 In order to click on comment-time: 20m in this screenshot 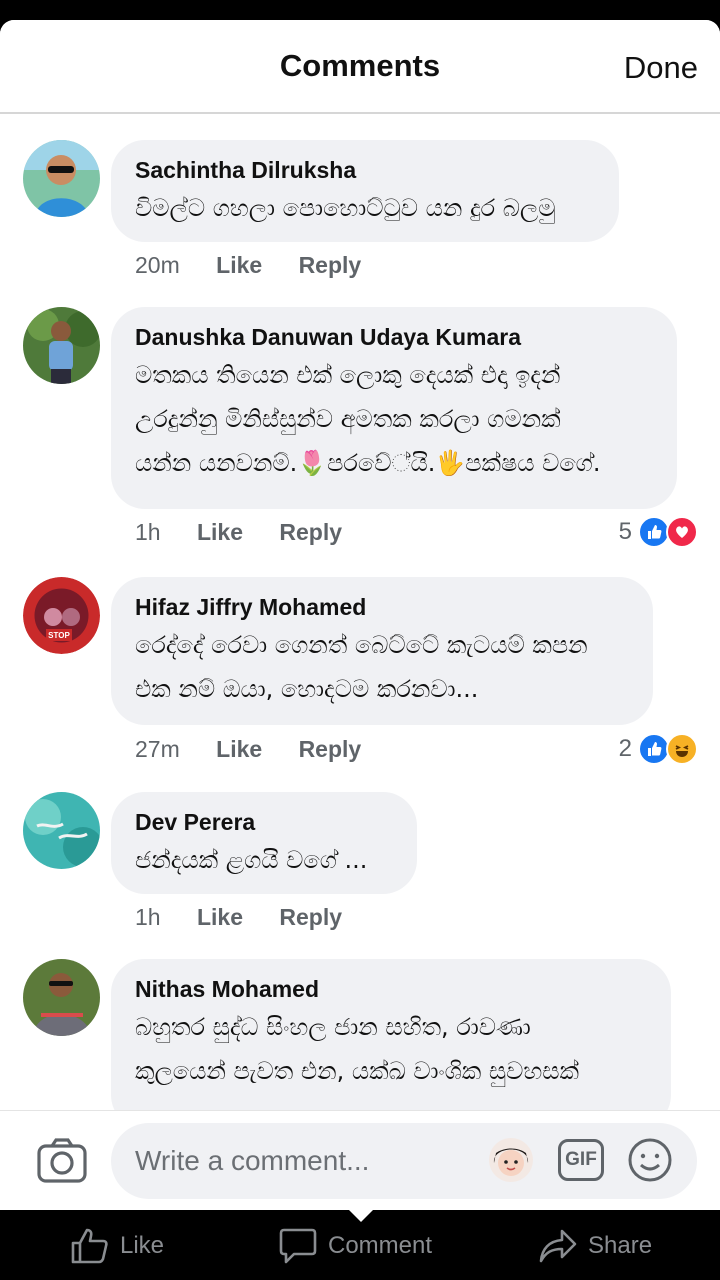, I will do `click(157, 265)`.